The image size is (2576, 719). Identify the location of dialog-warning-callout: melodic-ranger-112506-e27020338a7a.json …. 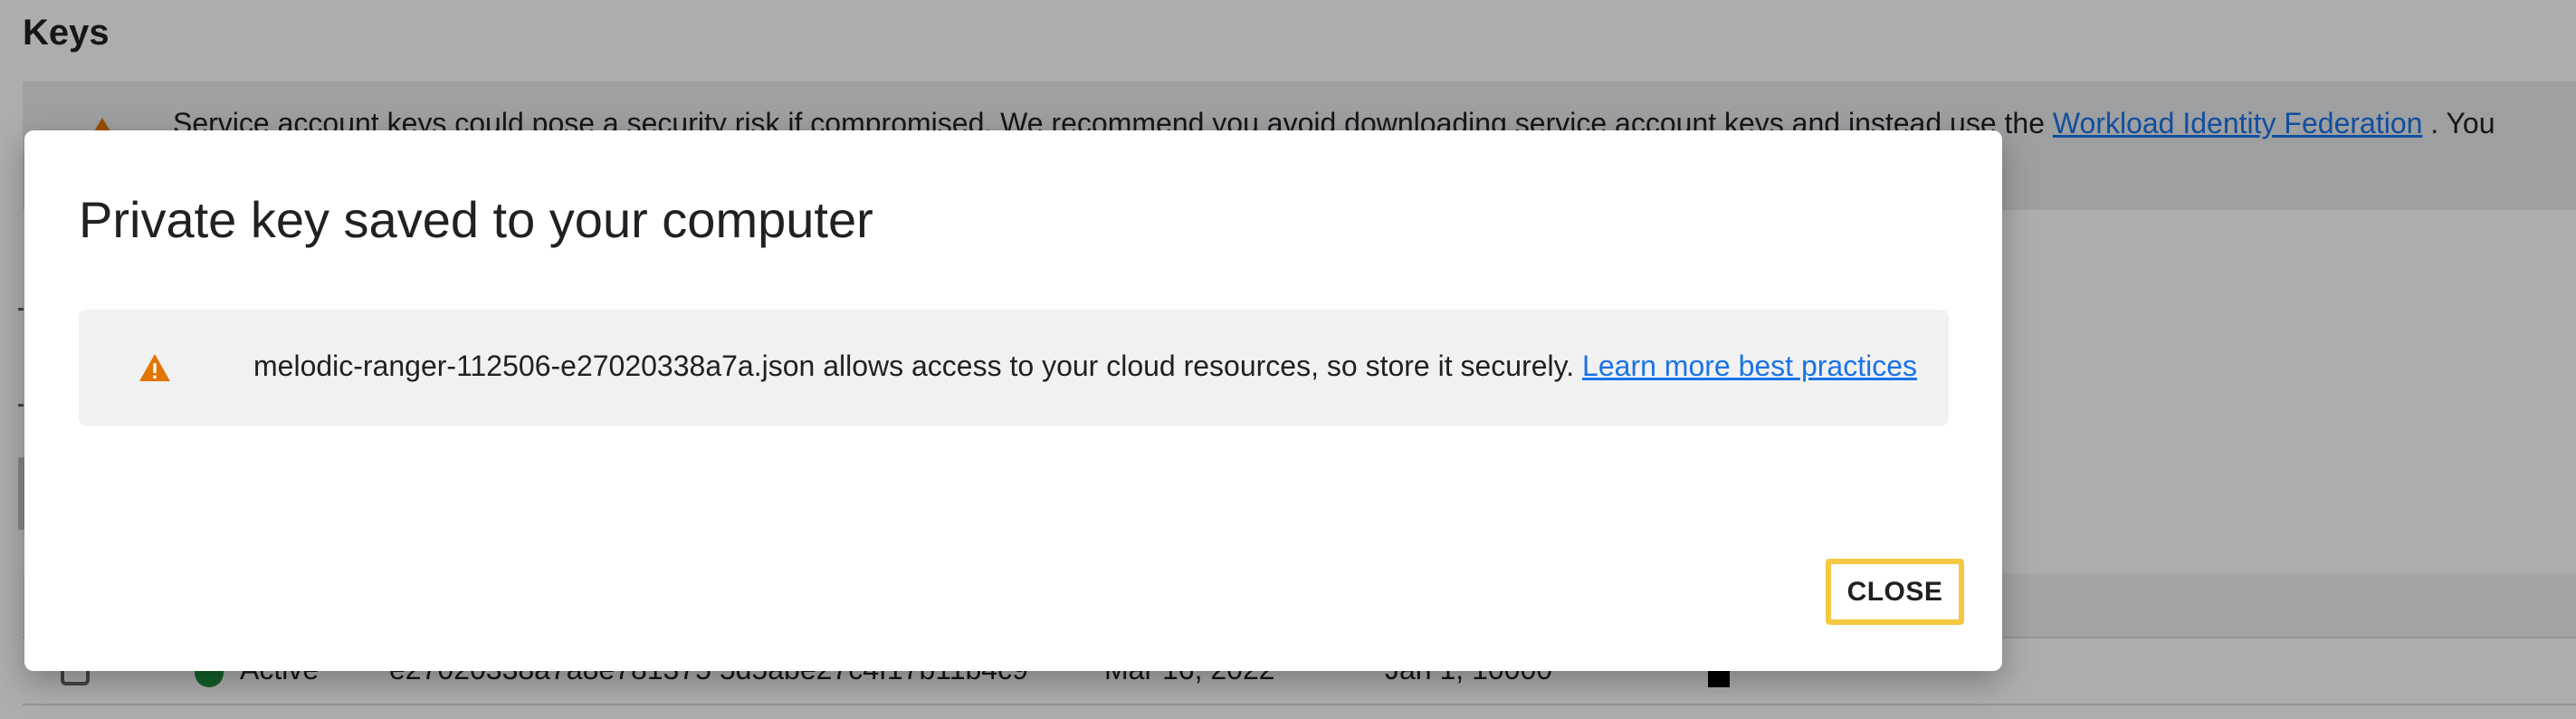
(1014, 368).